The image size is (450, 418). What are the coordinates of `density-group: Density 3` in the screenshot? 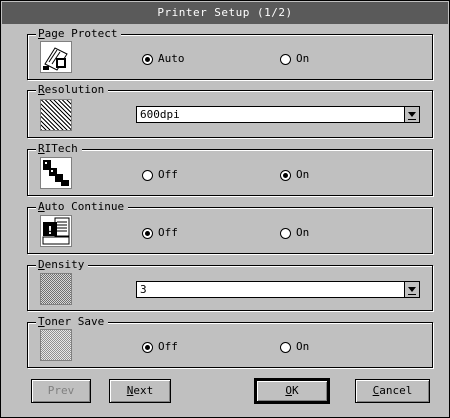 It's located at (230, 284).